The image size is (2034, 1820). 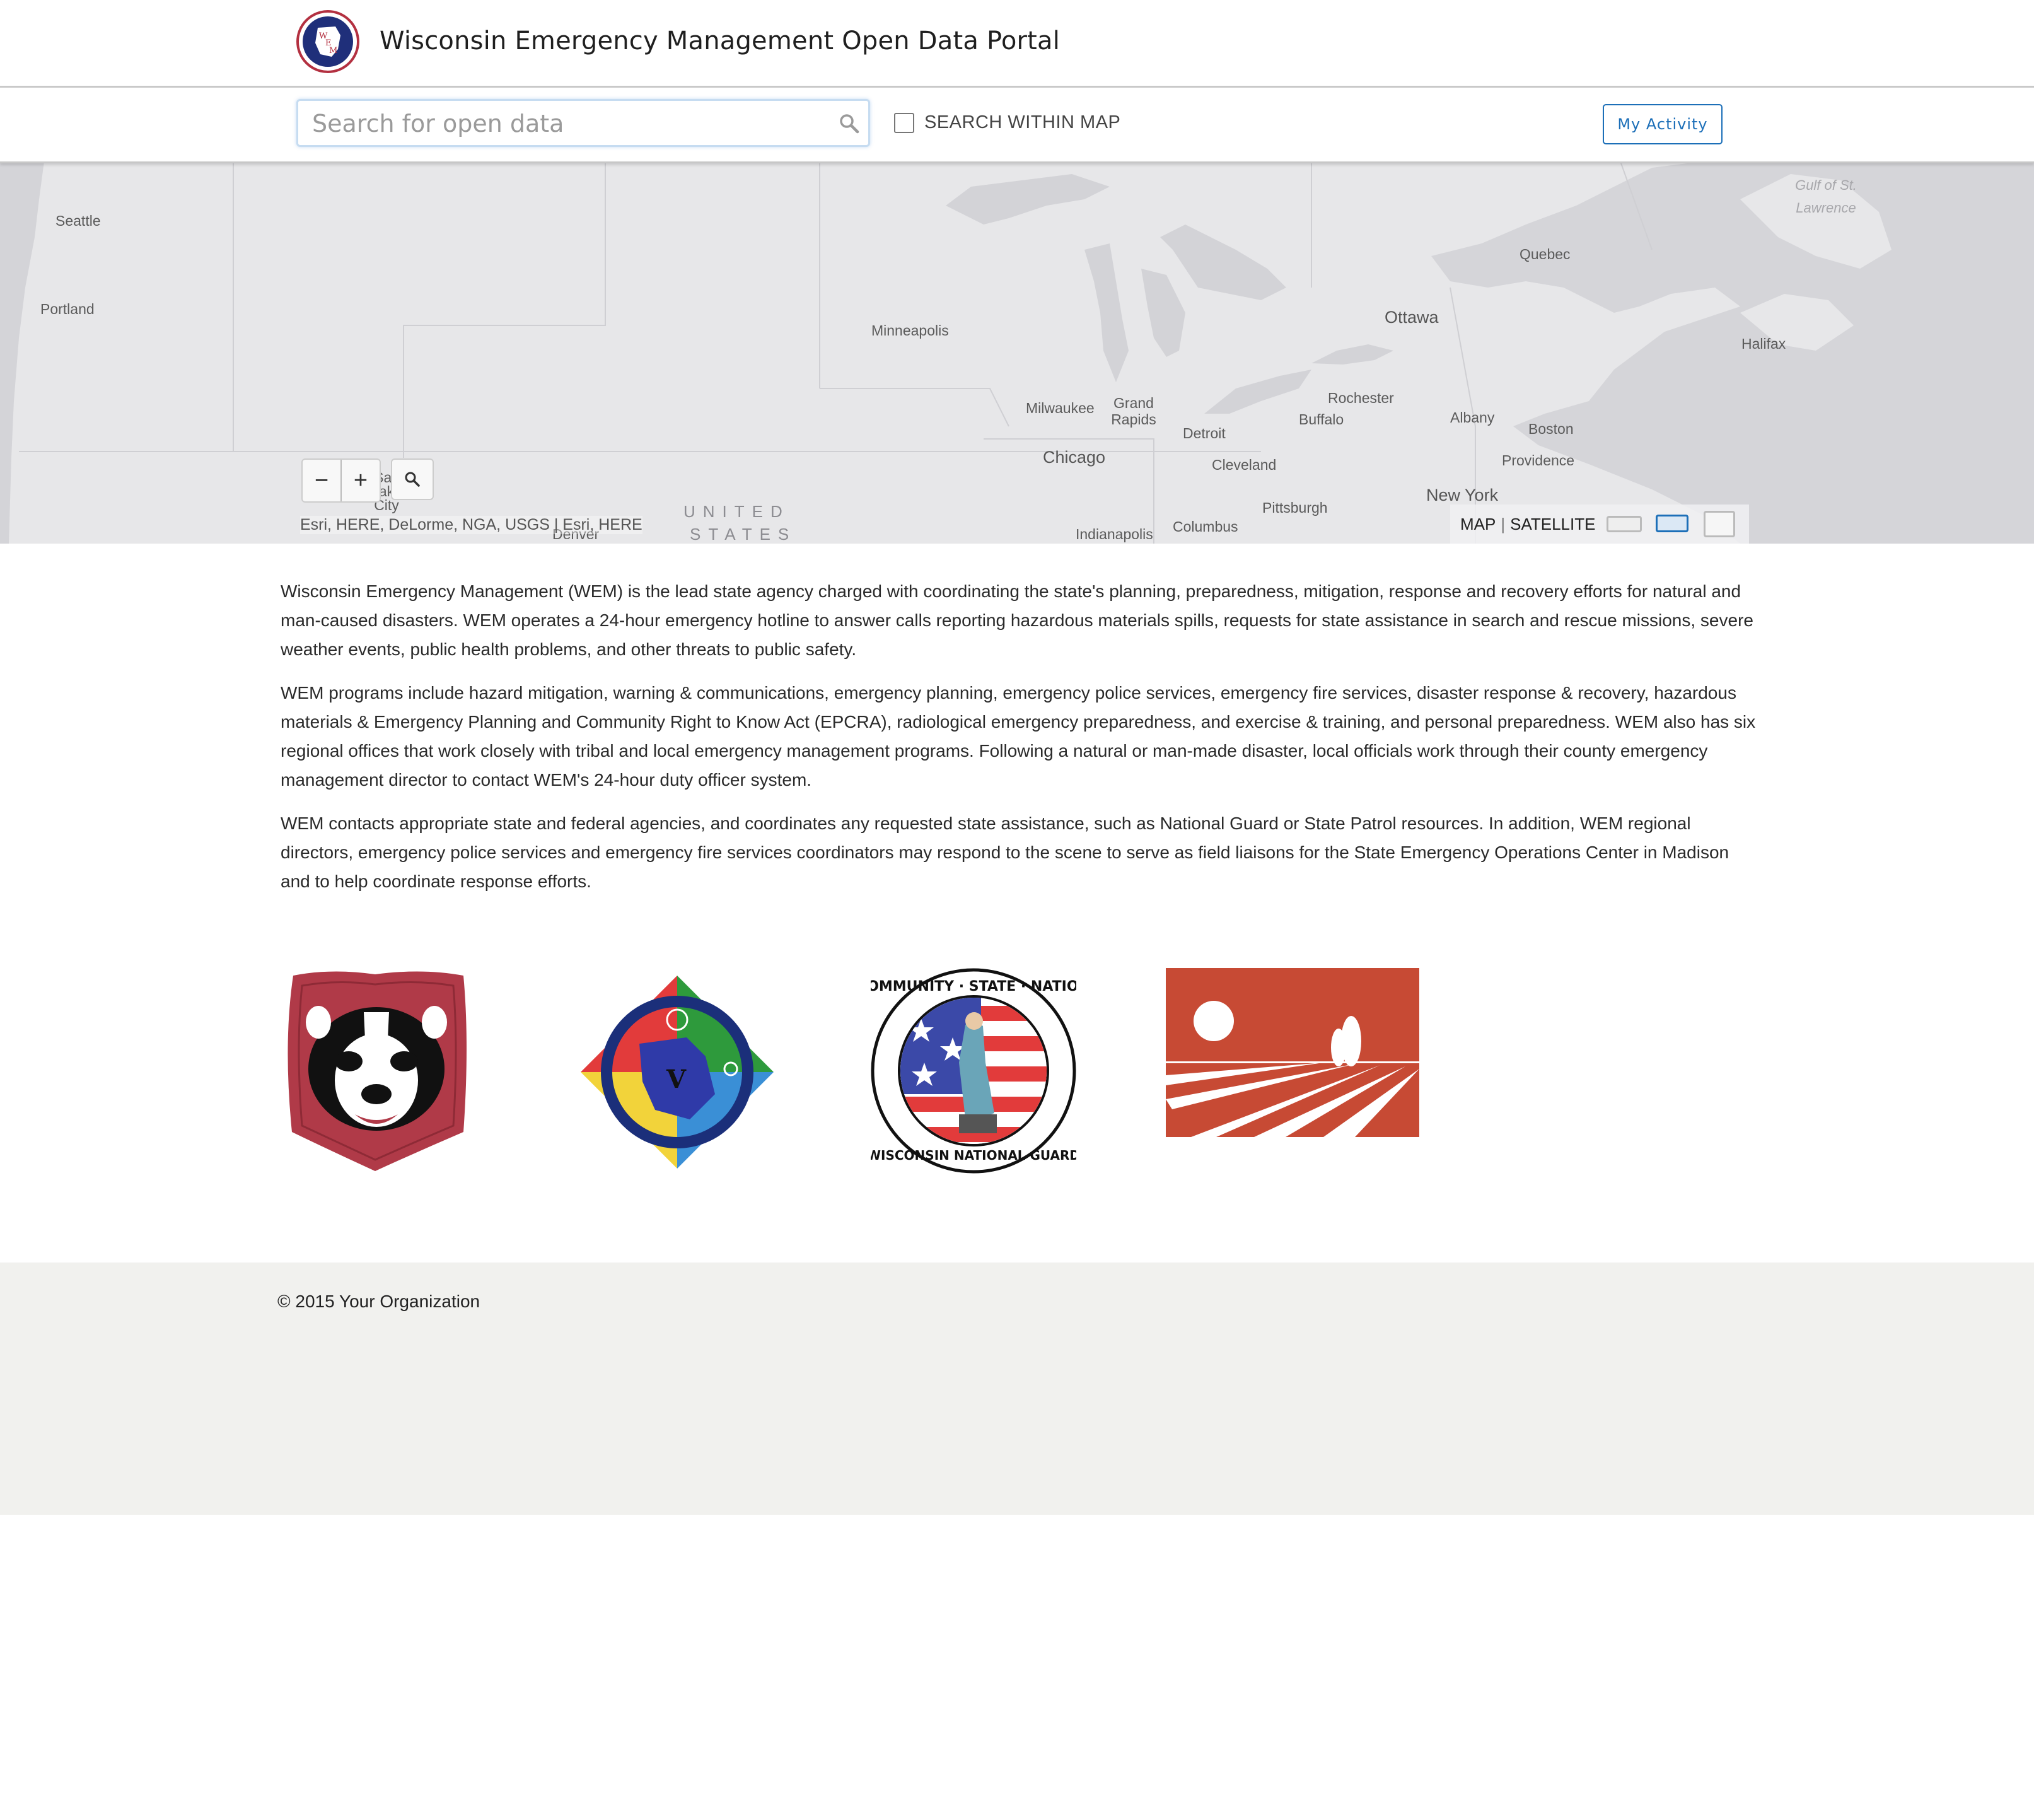 I want to click on map-country-label: UNITED, so click(x=736, y=511).